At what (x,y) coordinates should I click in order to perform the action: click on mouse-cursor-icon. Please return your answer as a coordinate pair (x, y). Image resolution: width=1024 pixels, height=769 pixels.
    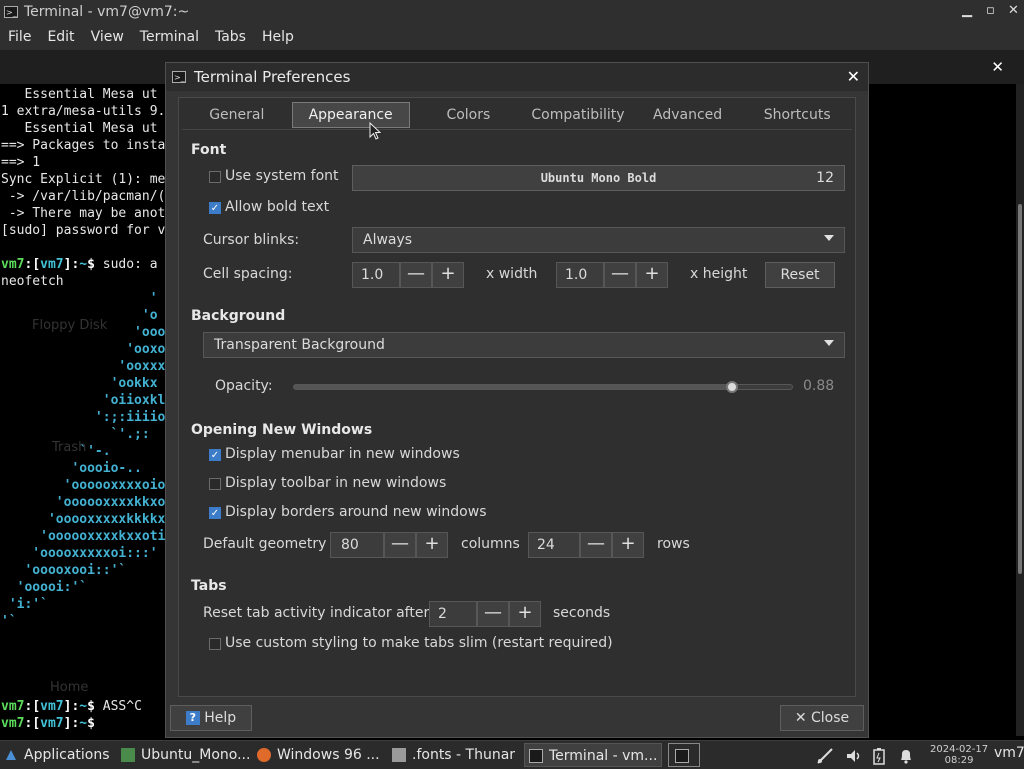
    Looking at the image, I should click on (375, 131).